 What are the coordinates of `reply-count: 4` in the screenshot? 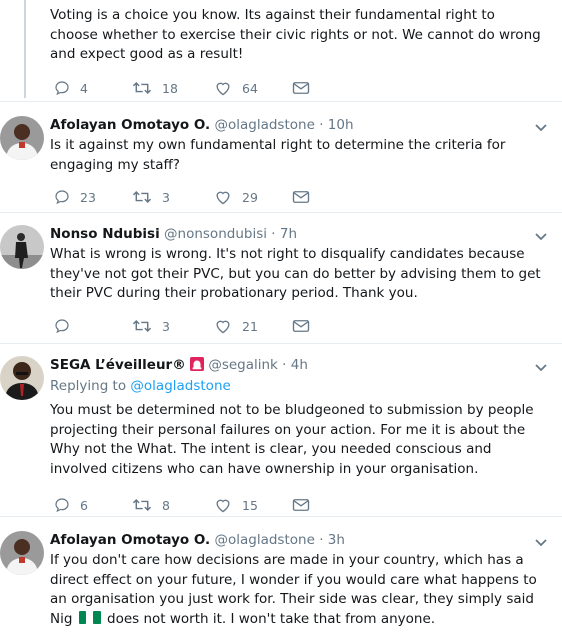 It's located at (84, 88).